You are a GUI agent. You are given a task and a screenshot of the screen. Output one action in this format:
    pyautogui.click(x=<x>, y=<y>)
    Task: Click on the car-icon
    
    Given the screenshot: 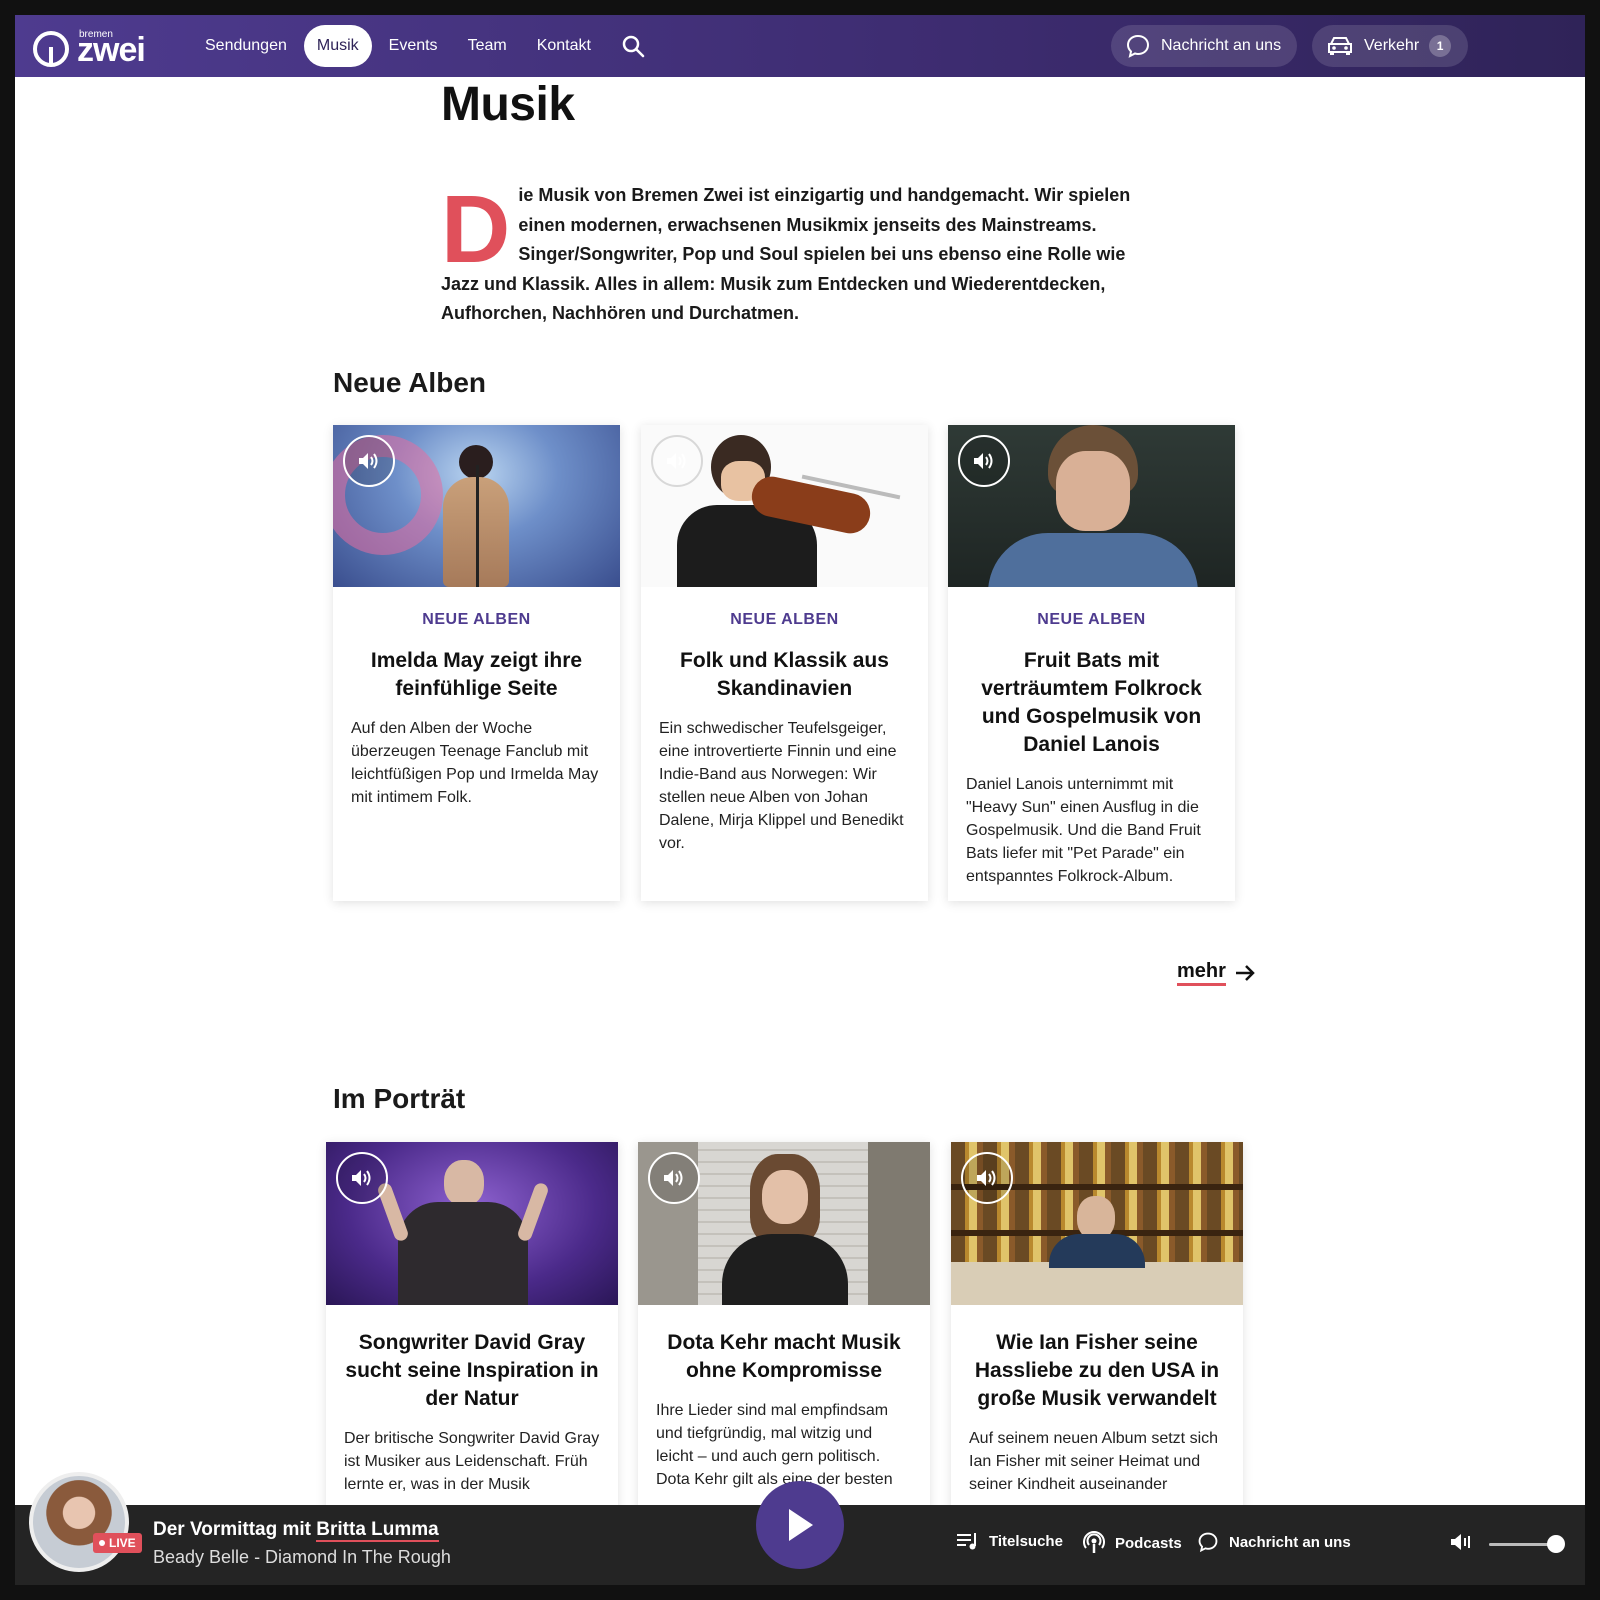 What is the action you would take?
    pyautogui.click(x=1340, y=46)
    